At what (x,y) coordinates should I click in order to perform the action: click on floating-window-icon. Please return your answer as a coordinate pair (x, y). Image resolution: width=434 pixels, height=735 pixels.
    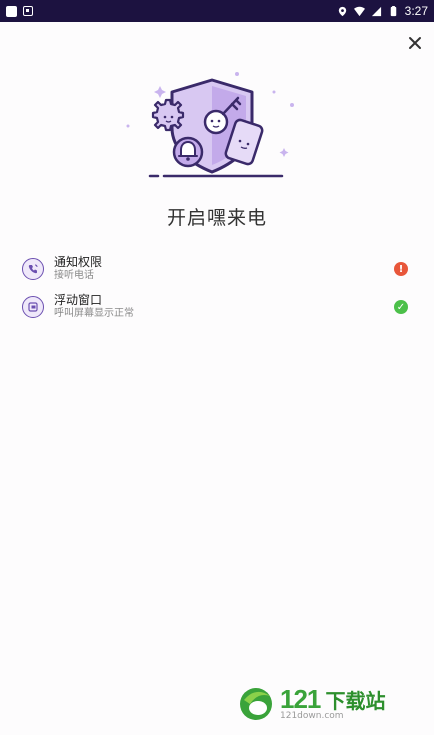
    Looking at the image, I should click on (33, 307).